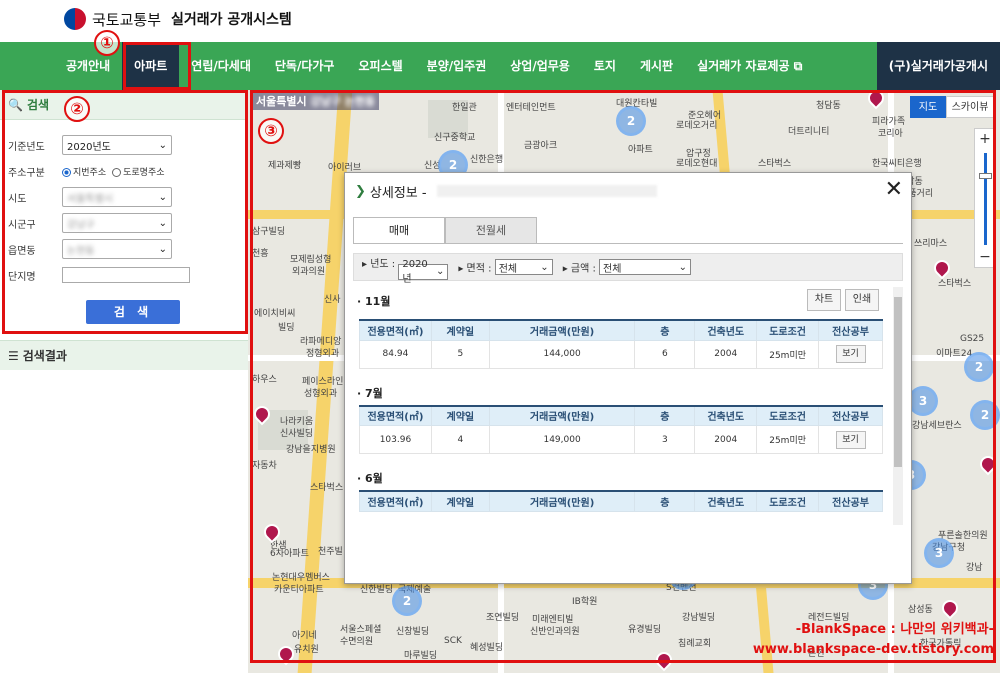 The height and width of the screenshot is (673, 1000). Describe the element at coordinates (457, 66) in the screenshot. I see `nav-item-presale: 분양/입주권` at that location.